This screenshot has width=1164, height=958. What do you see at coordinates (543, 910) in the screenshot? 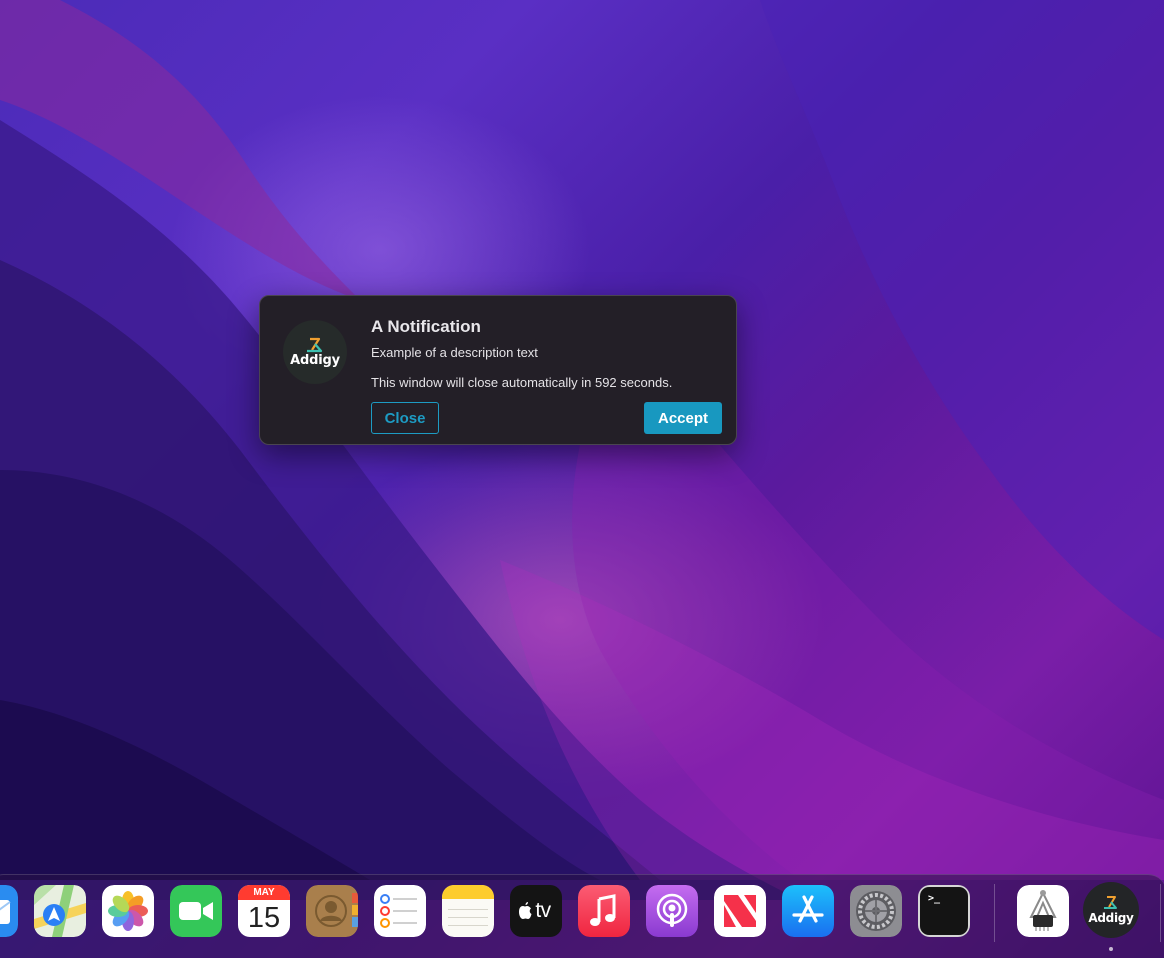
I see `tv-label: tv` at bounding box center [543, 910].